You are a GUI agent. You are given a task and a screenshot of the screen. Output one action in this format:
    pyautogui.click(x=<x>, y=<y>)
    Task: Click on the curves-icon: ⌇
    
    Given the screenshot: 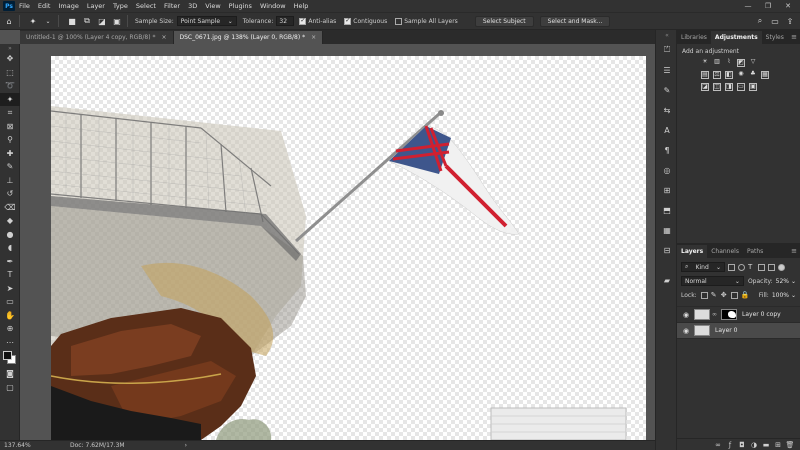 What is the action you would take?
    pyautogui.click(x=729, y=63)
    